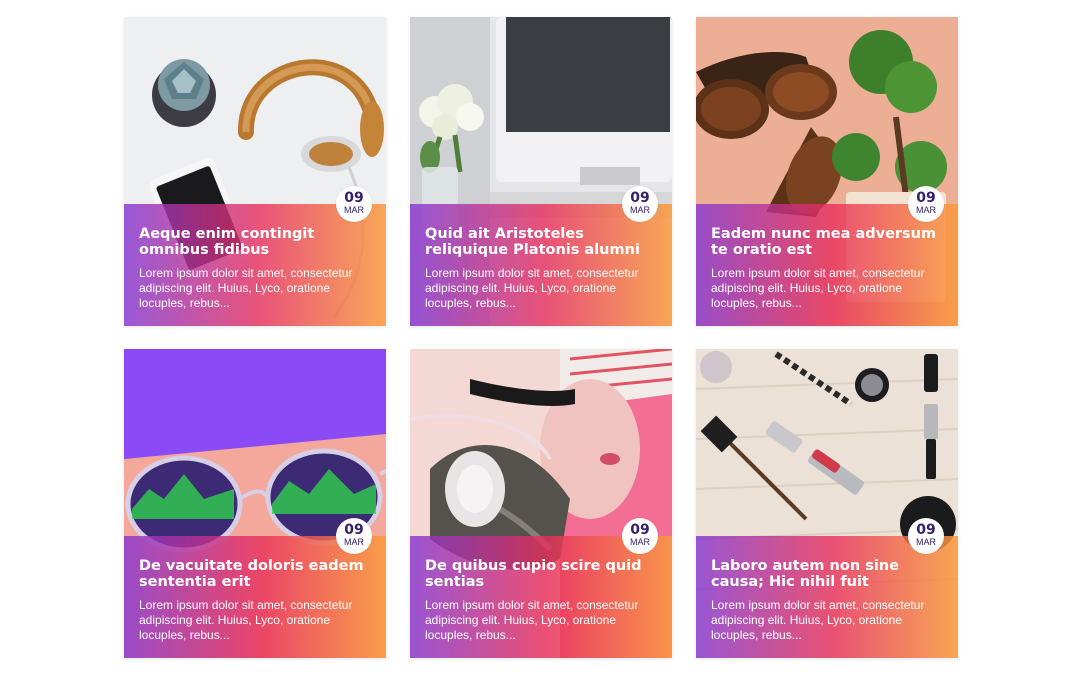 This screenshot has width=1080, height=675. Describe the element at coordinates (542, 574) in the screenshot. I see `post-title: De quibus cupio scire quid sentias` at that location.